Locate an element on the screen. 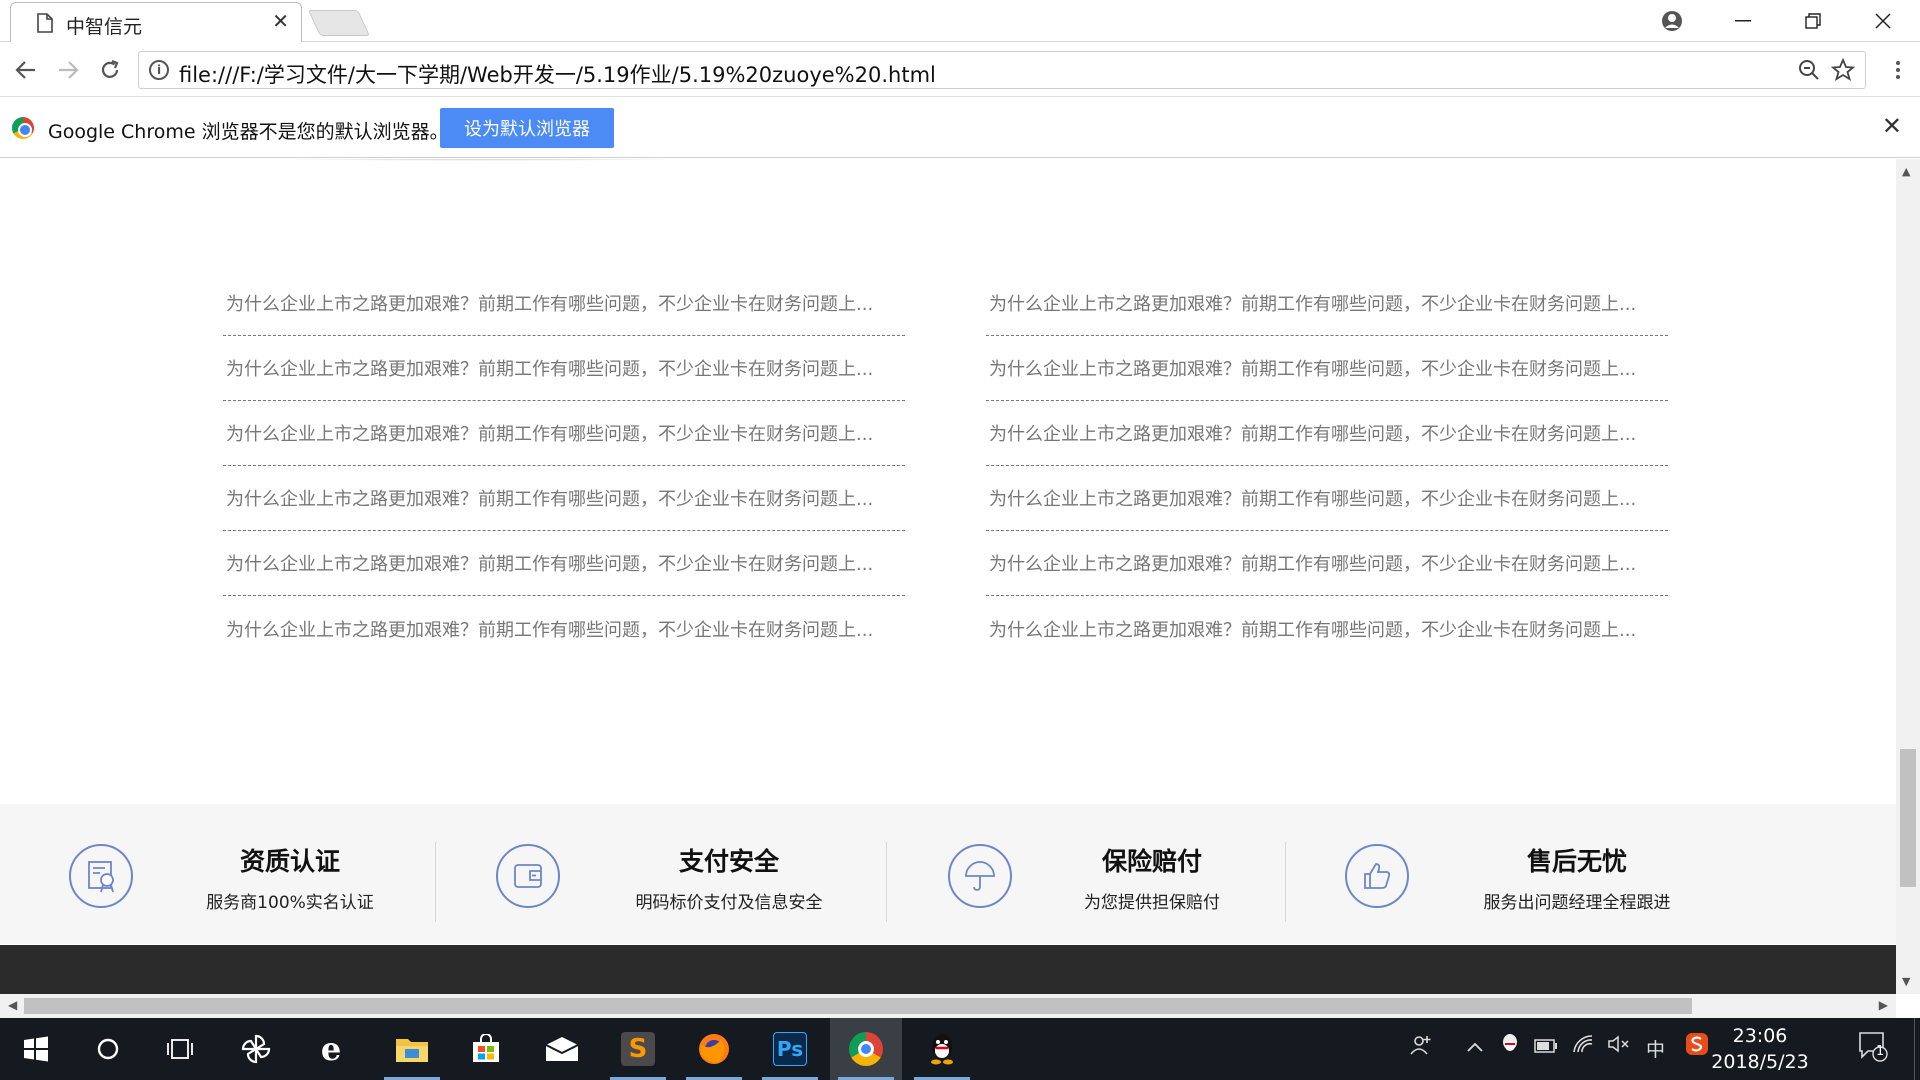 Image resolution: width=1920 pixels, height=1080 pixels. tab-strip: 中智信元 ✕ is located at coordinates (960, 21).